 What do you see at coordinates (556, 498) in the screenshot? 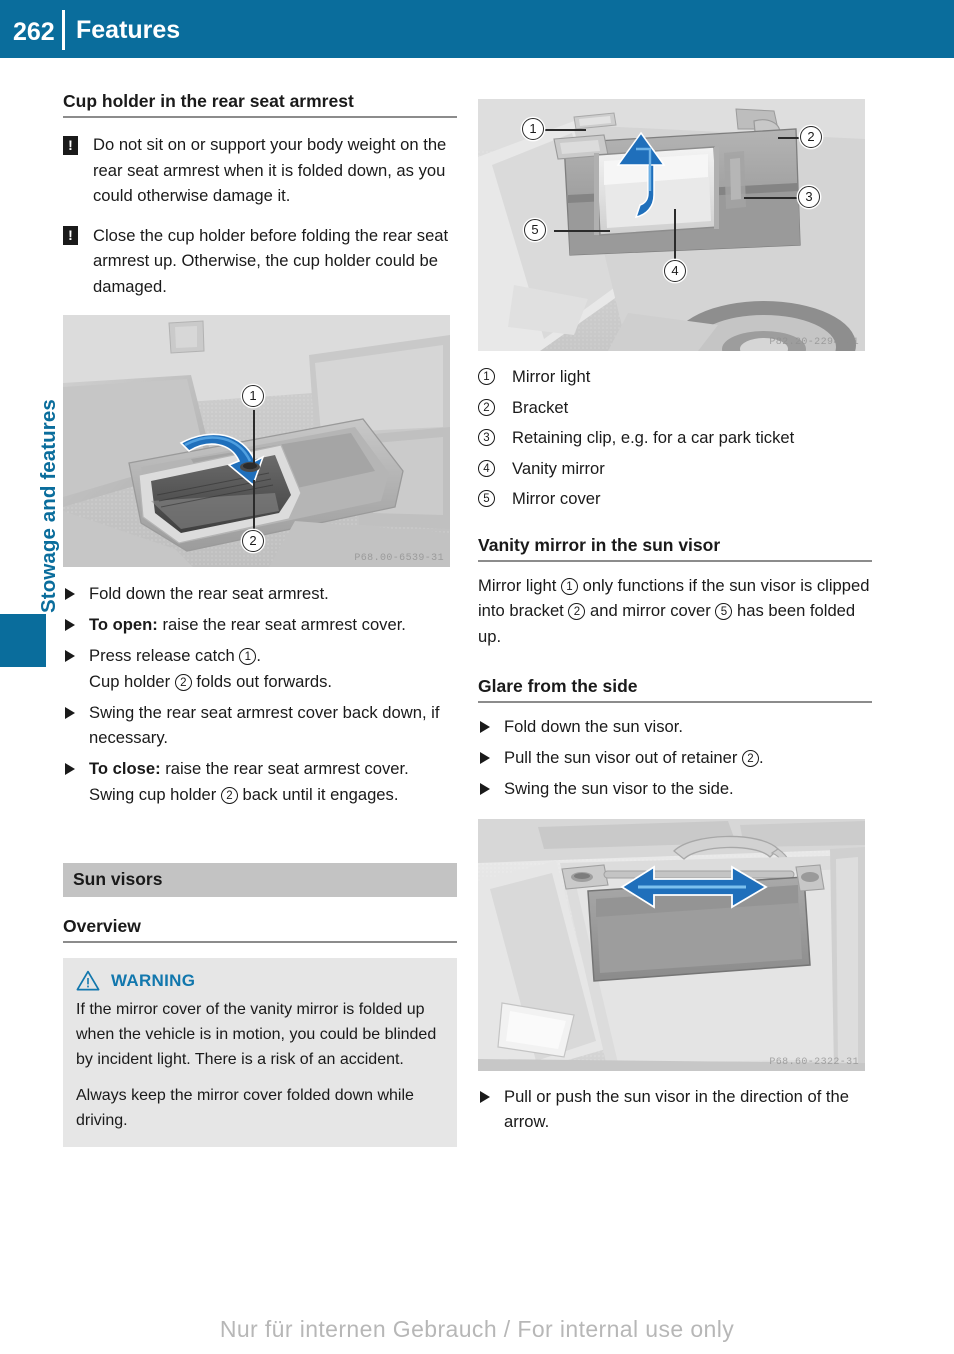
I see `legend-label: Mirror cover` at bounding box center [556, 498].